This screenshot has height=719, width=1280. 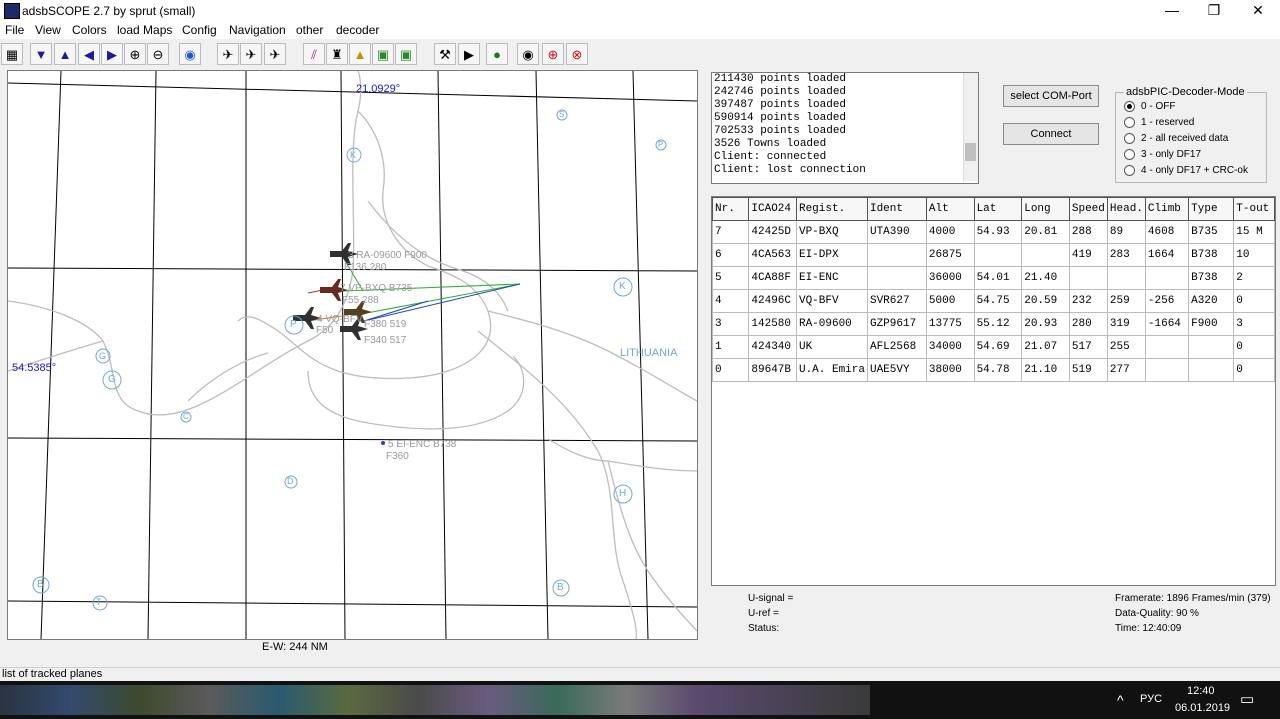 What do you see at coordinates (731, 370) in the screenshot?
I see `table-cell: 0` at bounding box center [731, 370].